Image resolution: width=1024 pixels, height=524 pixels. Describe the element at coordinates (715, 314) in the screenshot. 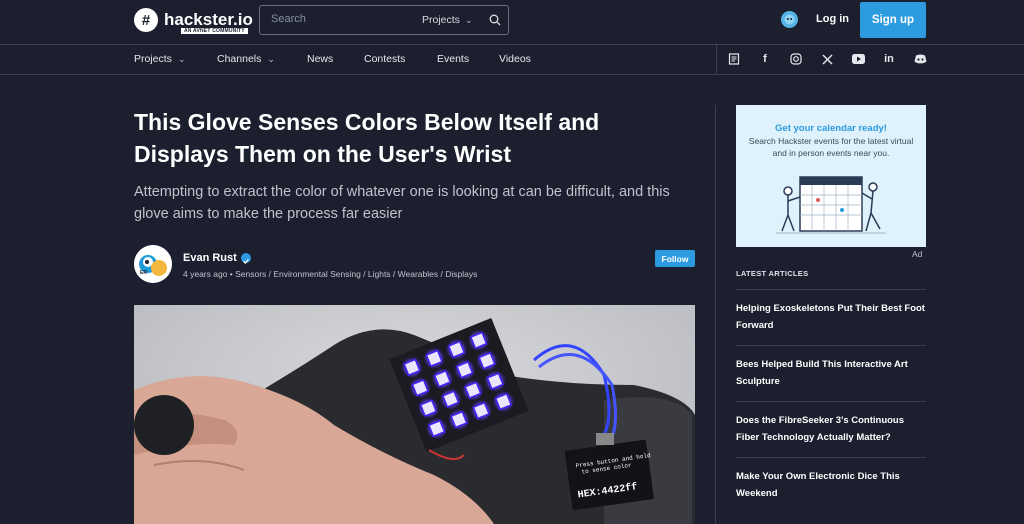

I see `content-divider` at that location.